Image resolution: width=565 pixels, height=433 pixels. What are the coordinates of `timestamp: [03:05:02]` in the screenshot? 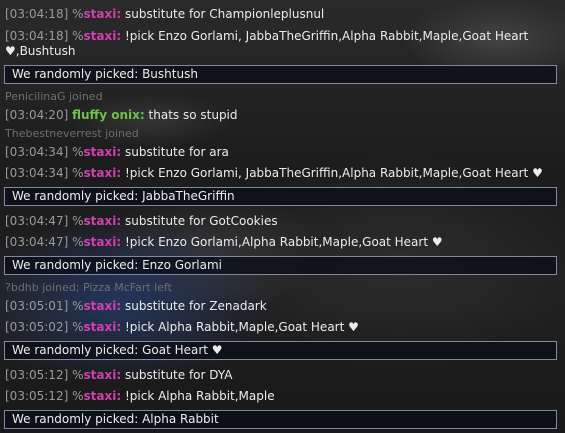 It's located at (37, 327).